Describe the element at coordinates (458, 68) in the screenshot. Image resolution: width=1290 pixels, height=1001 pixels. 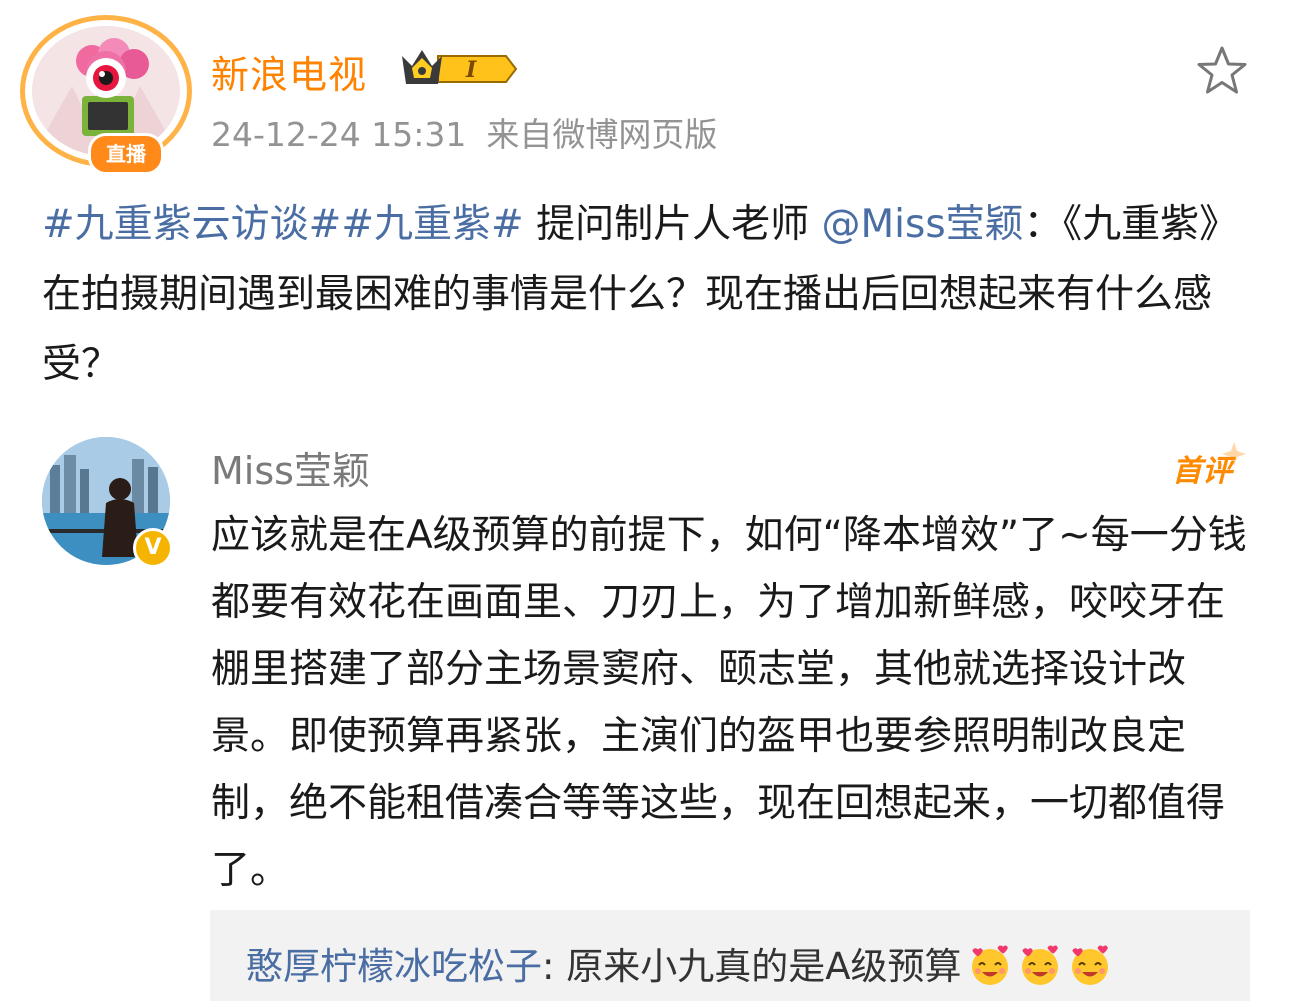
I see `vip-crown-badge-icon: I` at that location.